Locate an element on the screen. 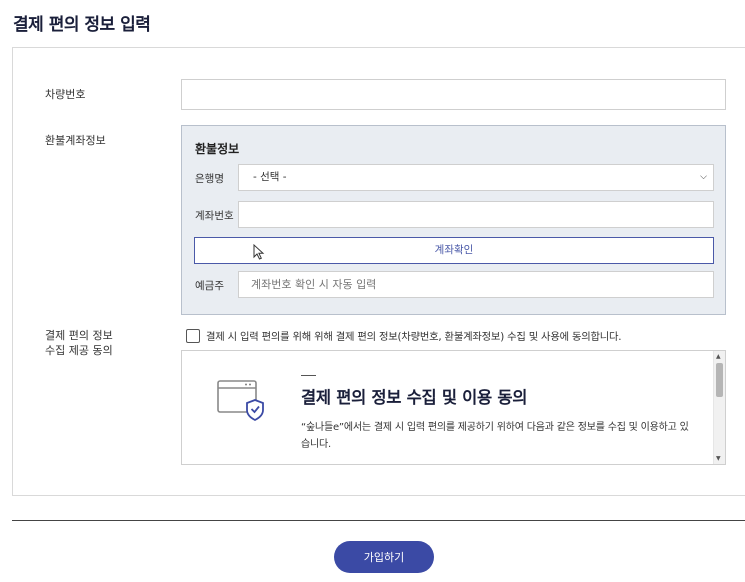 This screenshot has height=582, width=745. page-title: 결제 편의 정보 입력 is located at coordinates (82, 25).